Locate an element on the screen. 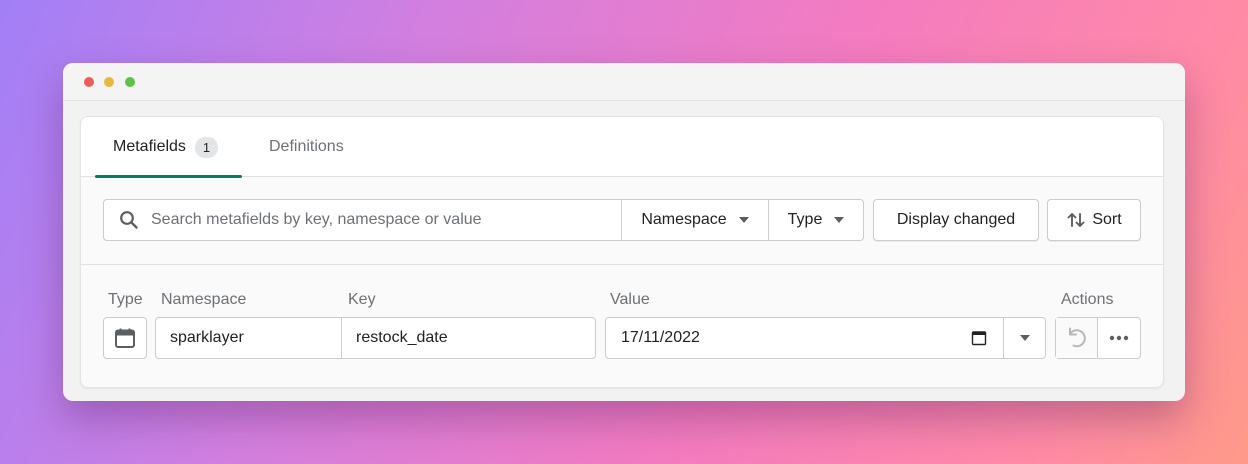 The height and width of the screenshot is (464, 1248). maximize-window-button is located at coordinates (130, 82).